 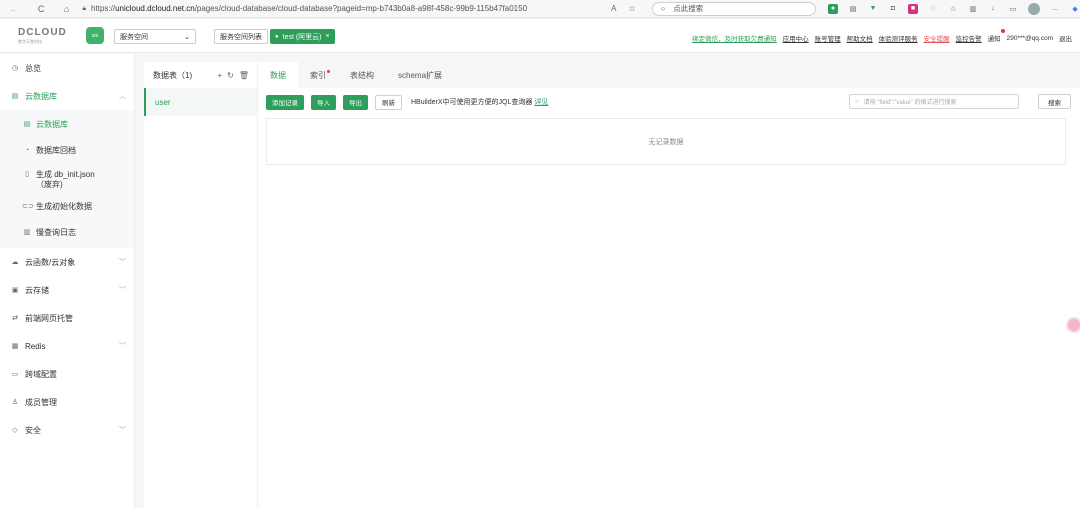 What do you see at coordinates (66, 9) in the screenshot?
I see `home-icon: ⌂` at bounding box center [66, 9].